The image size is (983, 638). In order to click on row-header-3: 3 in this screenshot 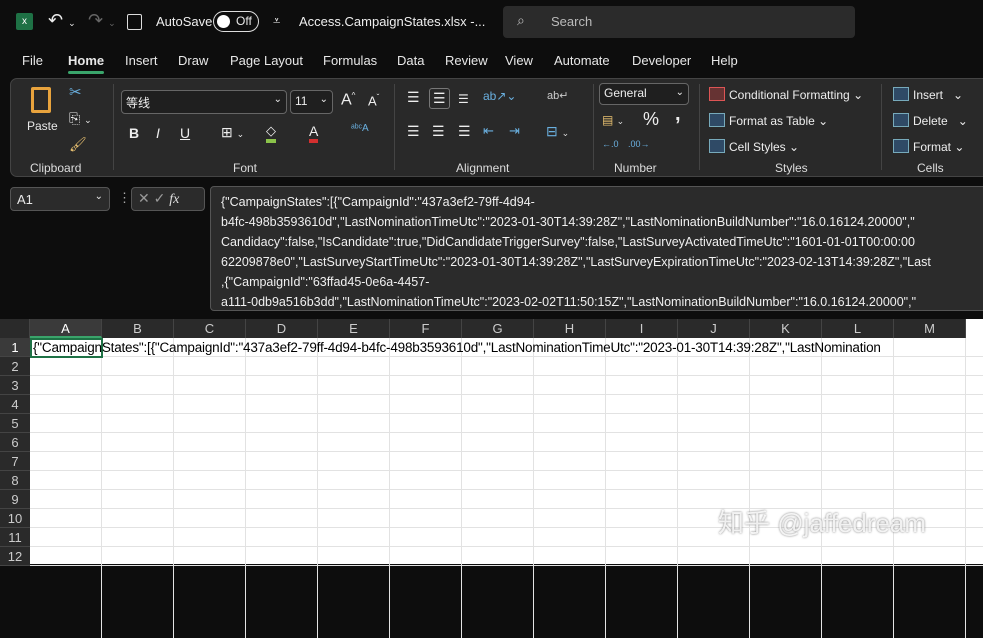, I will do `click(15, 385)`.